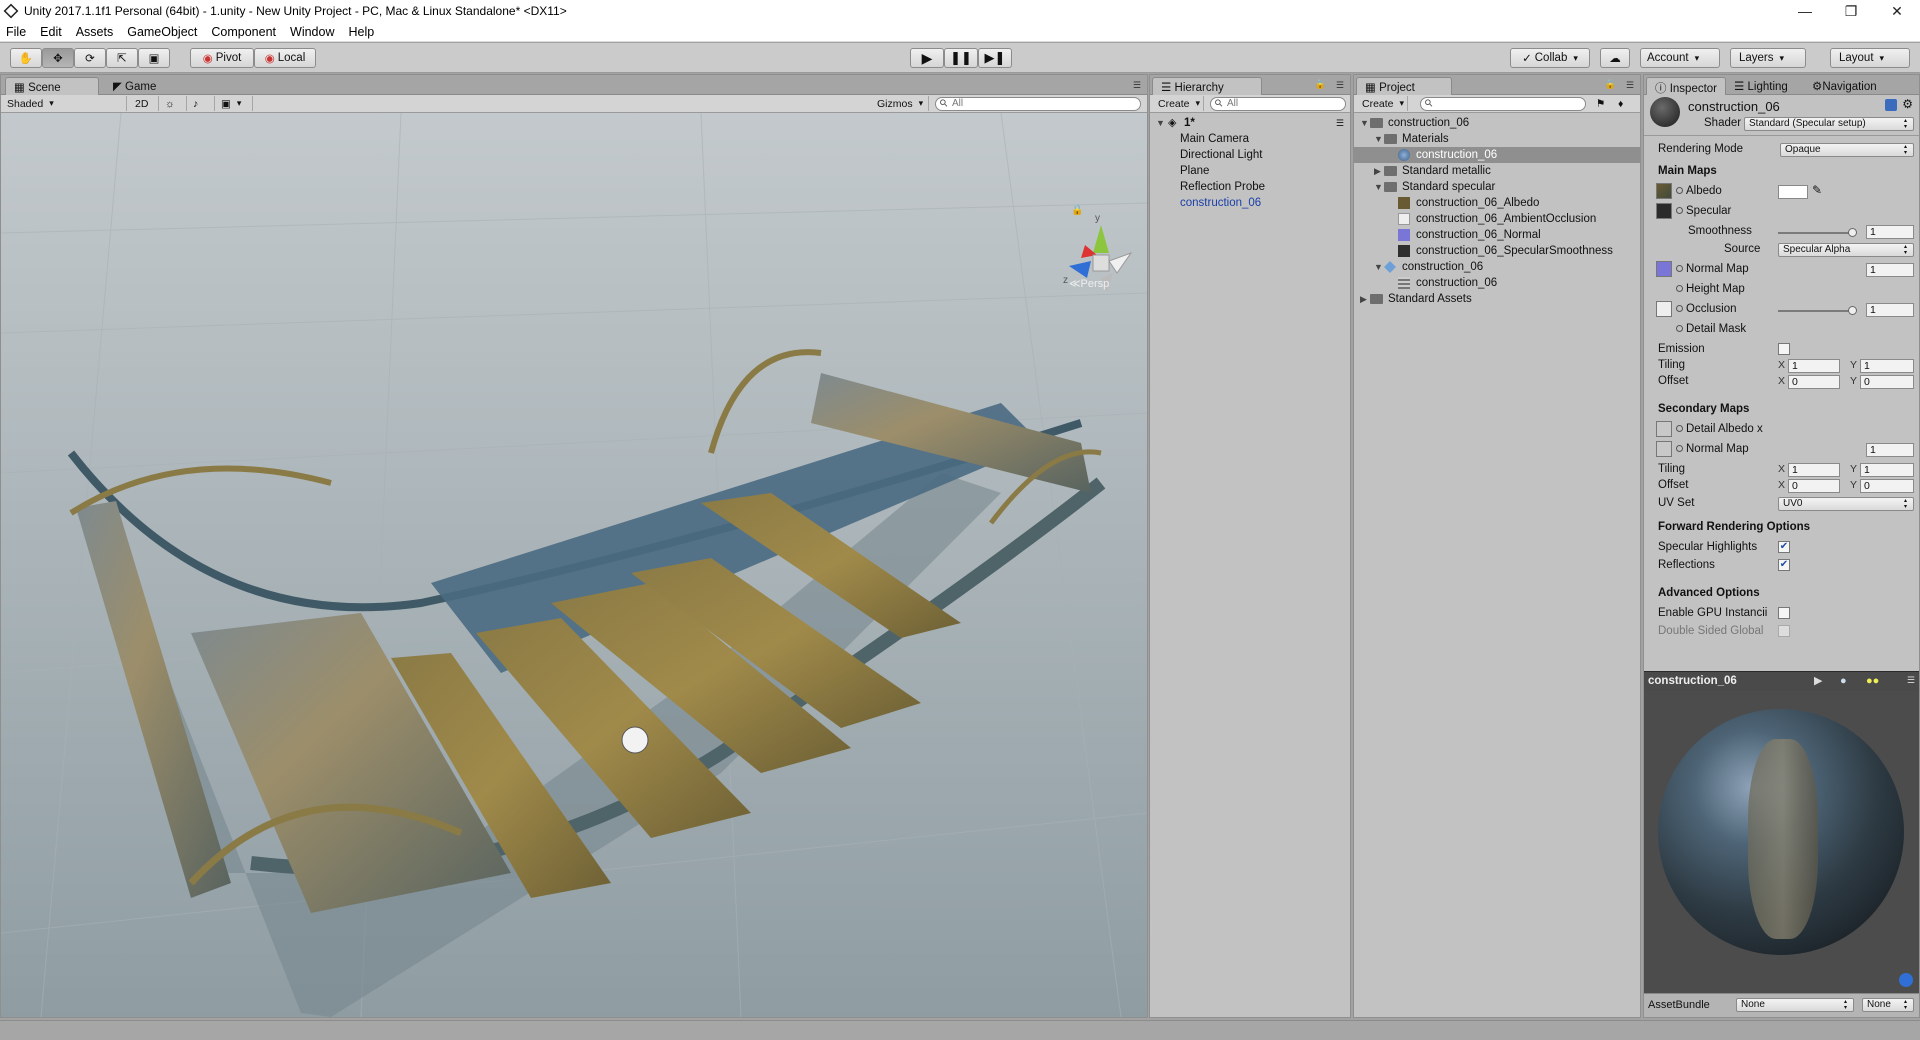  Describe the element at coordinates (1887, 486) in the screenshot. I see `offset2-y-field: 0` at that location.